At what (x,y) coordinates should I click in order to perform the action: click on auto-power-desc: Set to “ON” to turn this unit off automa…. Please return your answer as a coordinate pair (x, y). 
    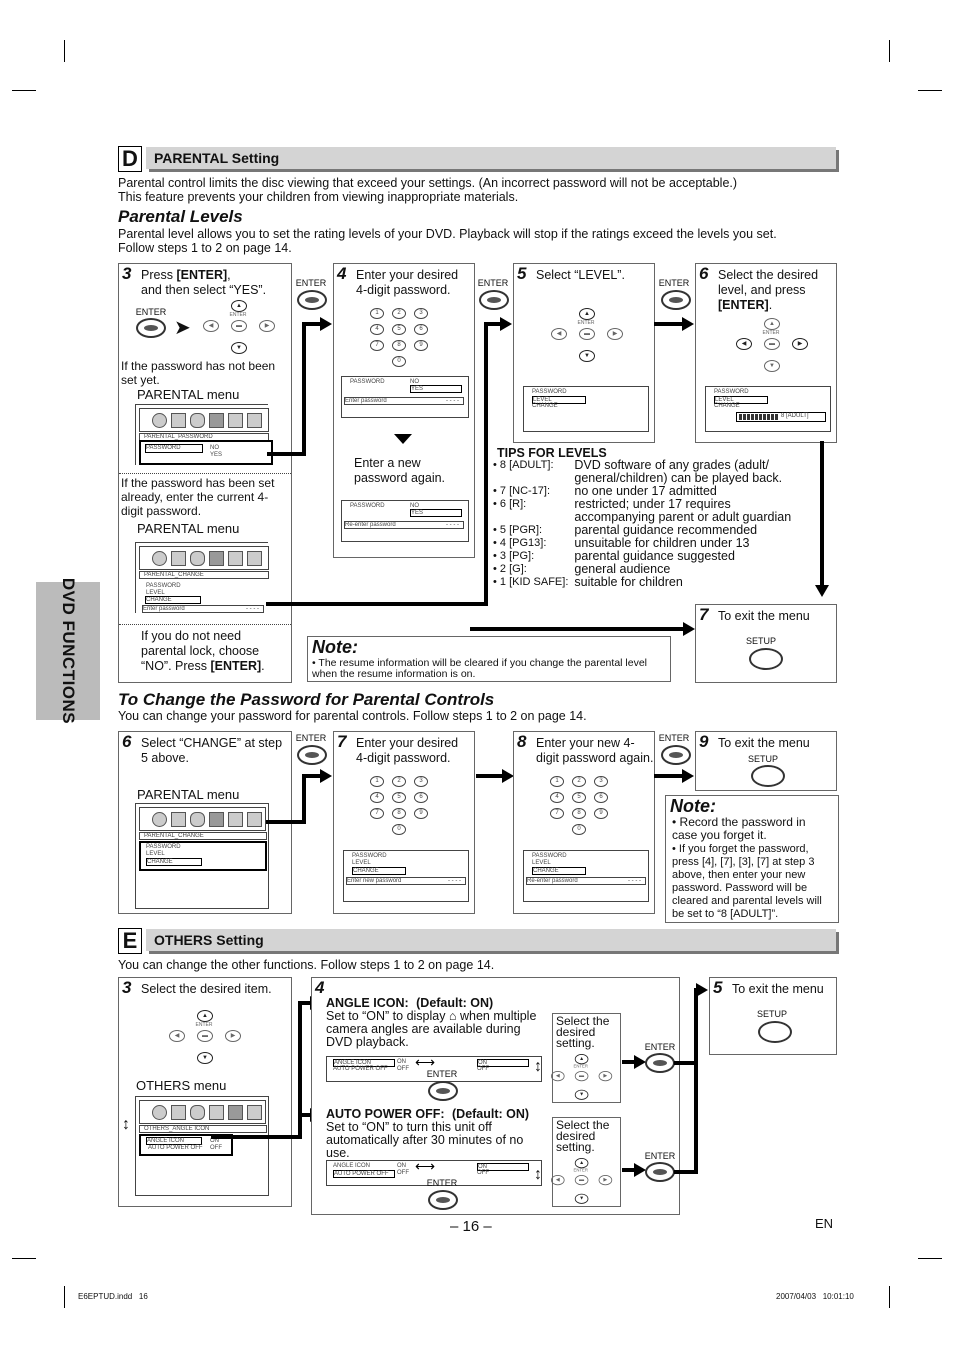
    Looking at the image, I should click on (425, 1140).